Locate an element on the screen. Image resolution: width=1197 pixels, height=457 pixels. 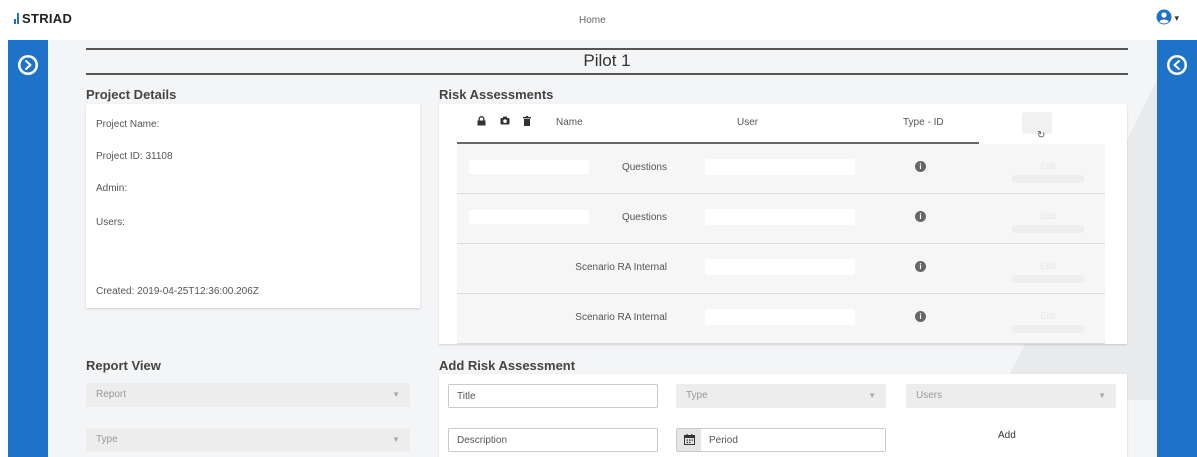
calendar-icon is located at coordinates (689, 440).